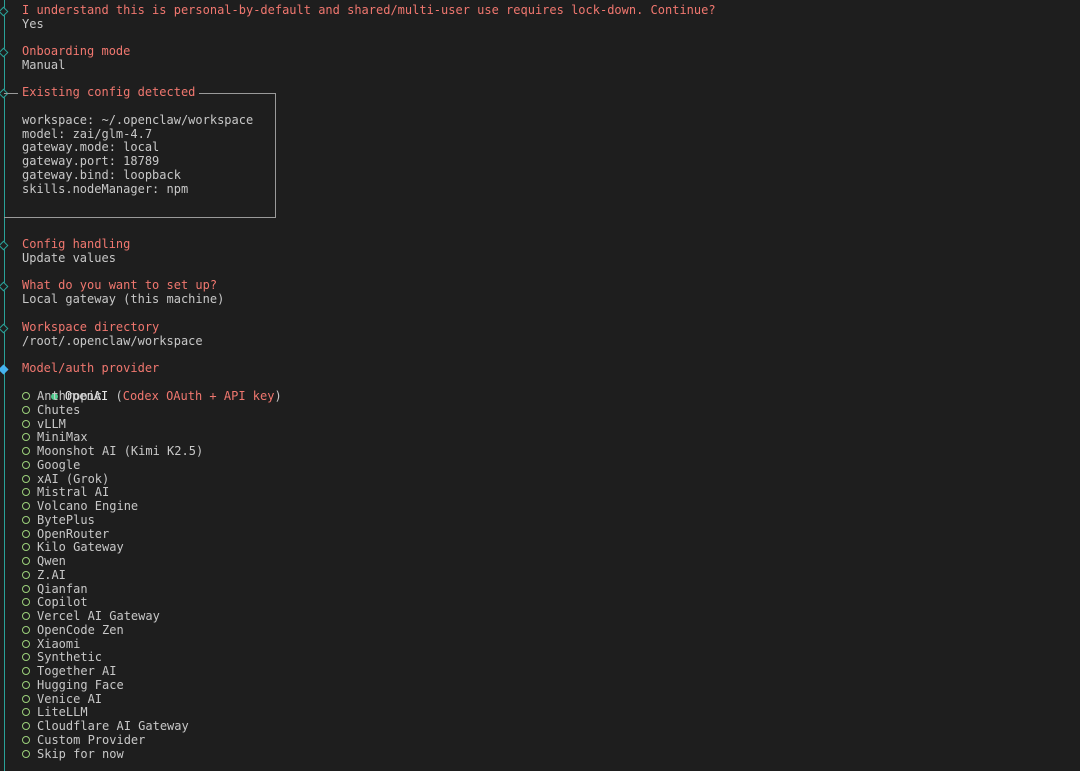 This screenshot has height=771, width=1080. What do you see at coordinates (77, 671) in the screenshot?
I see `provider-option-label: Together AI` at bounding box center [77, 671].